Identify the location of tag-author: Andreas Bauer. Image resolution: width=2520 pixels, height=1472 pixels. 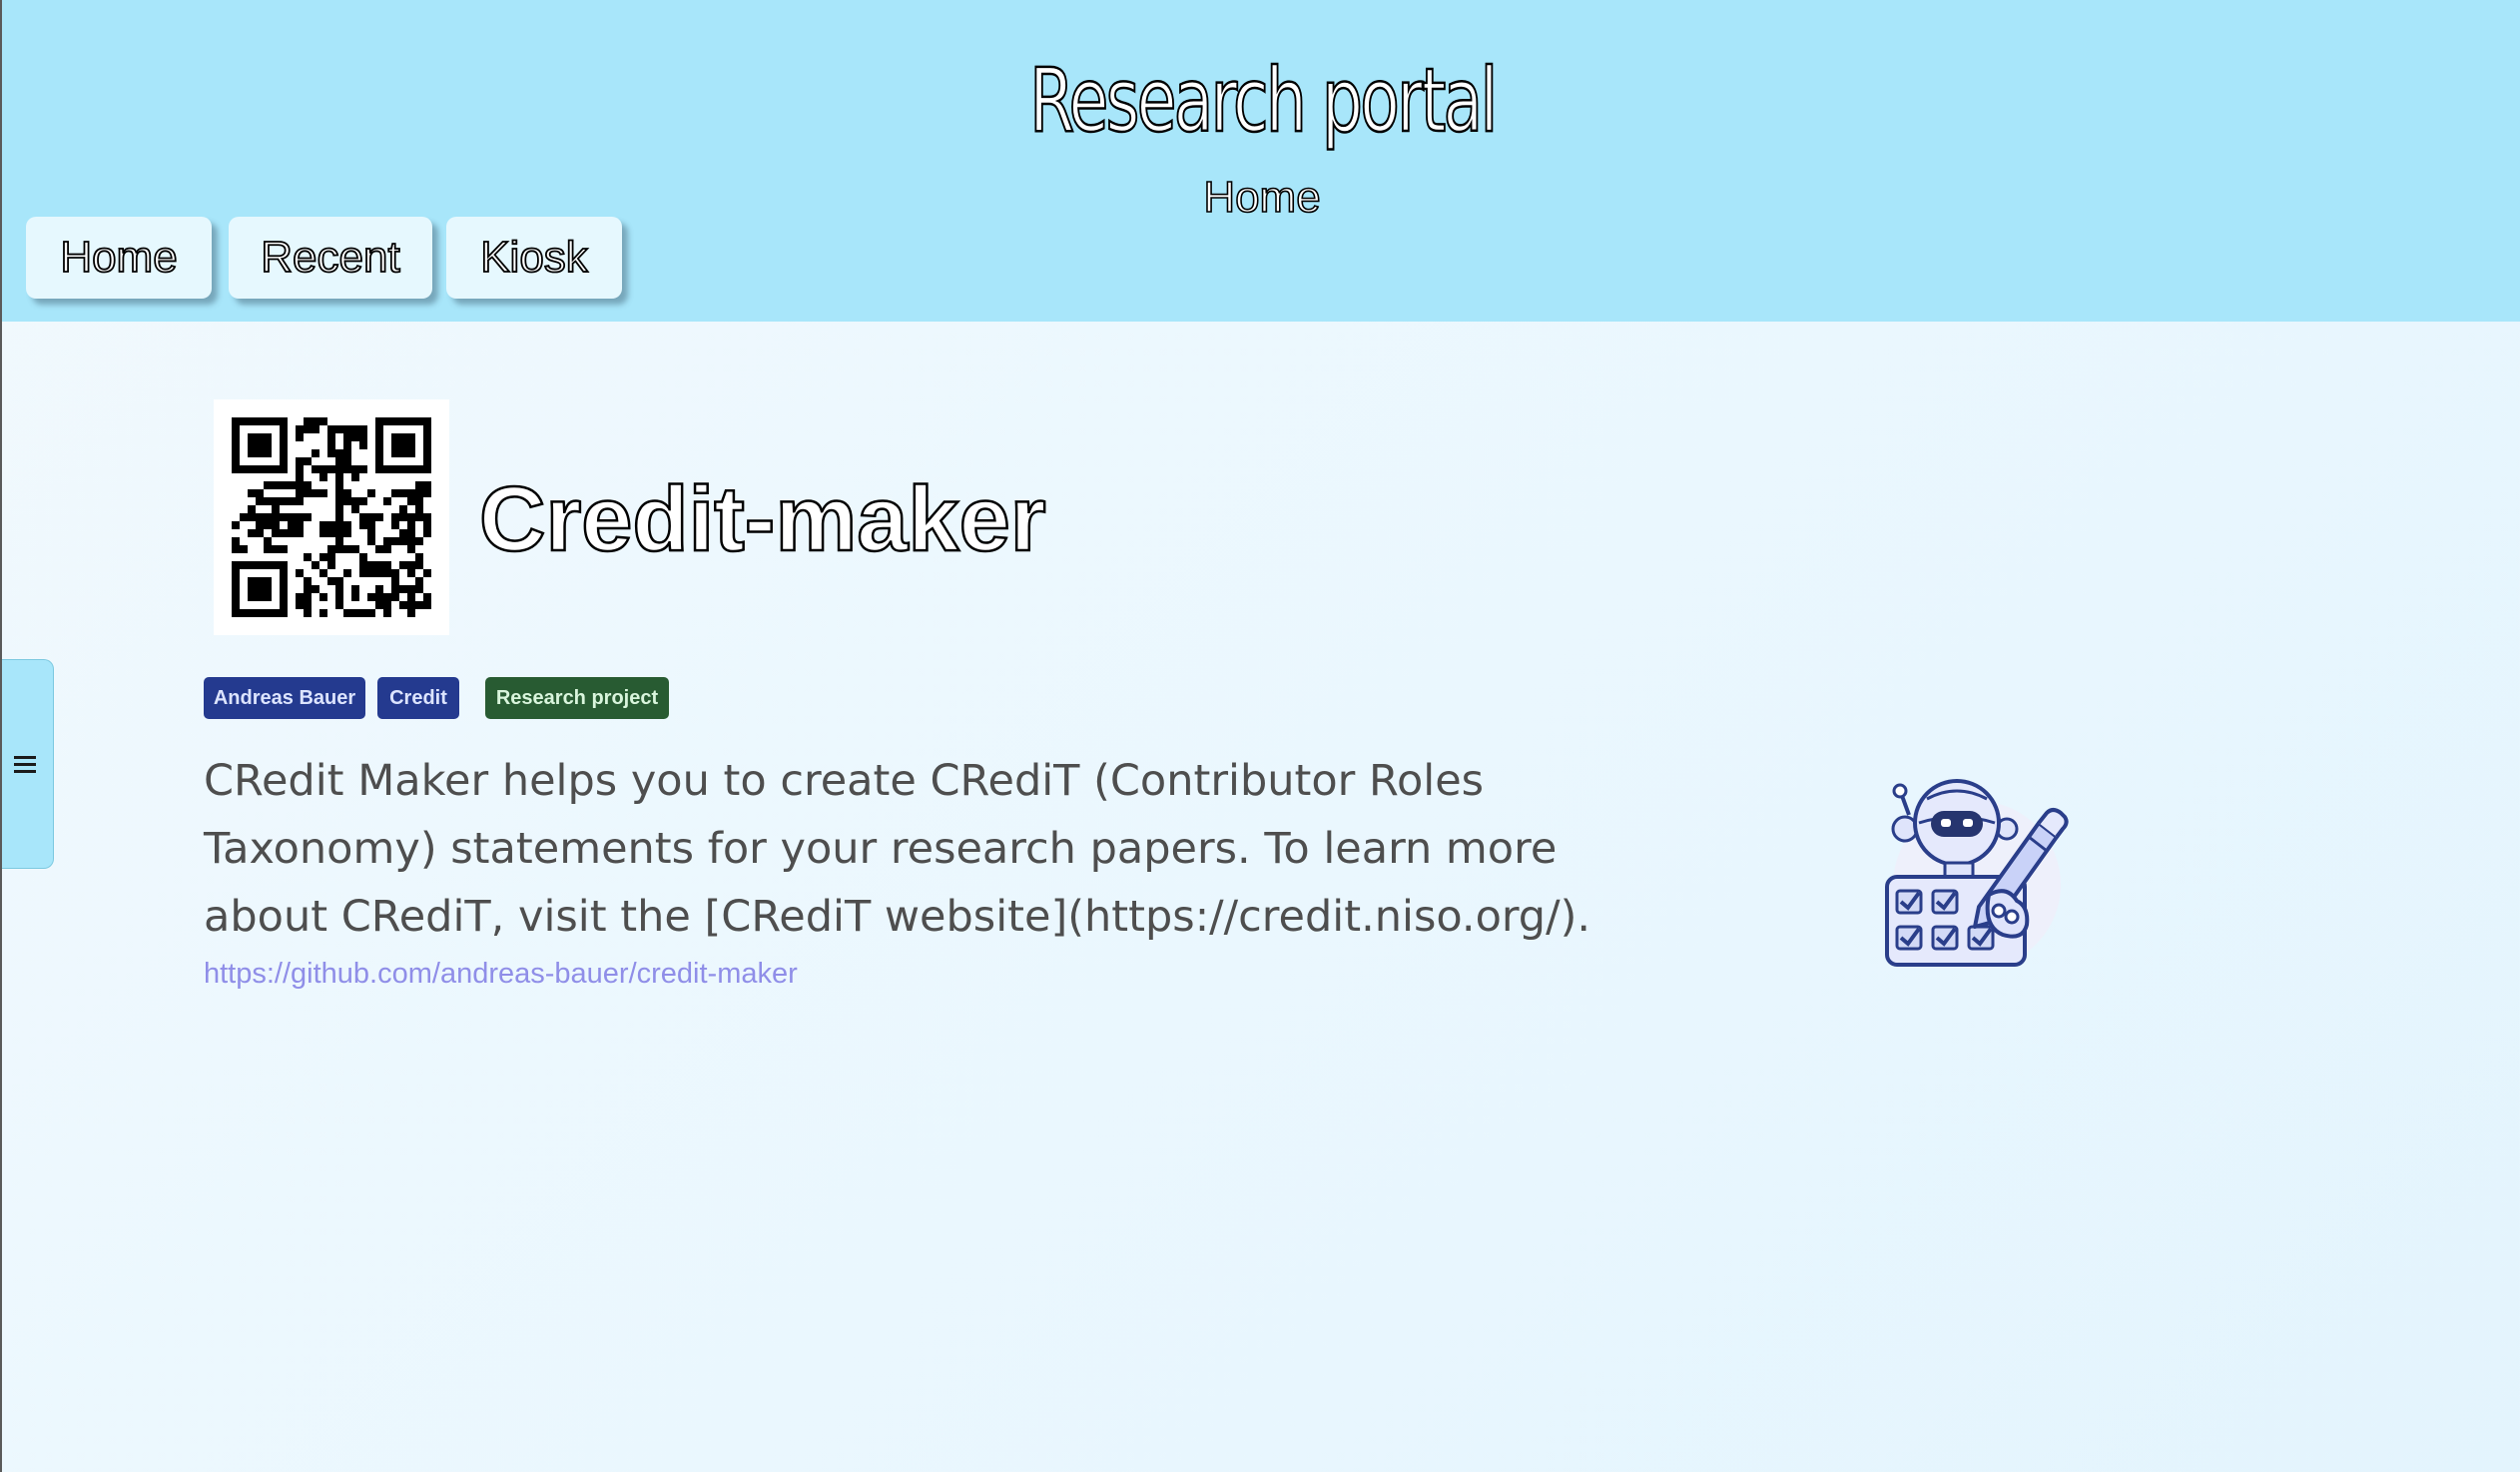
(285, 698).